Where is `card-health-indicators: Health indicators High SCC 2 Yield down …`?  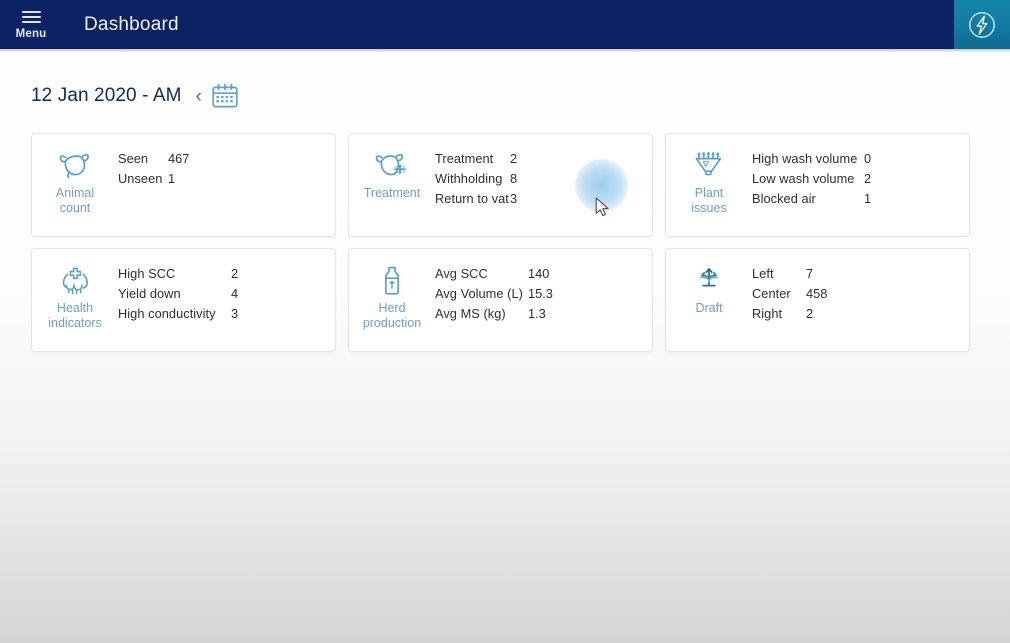 card-health-indicators: Health indicators High SCC 2 Yield down … is located at coordinates (183, 300).